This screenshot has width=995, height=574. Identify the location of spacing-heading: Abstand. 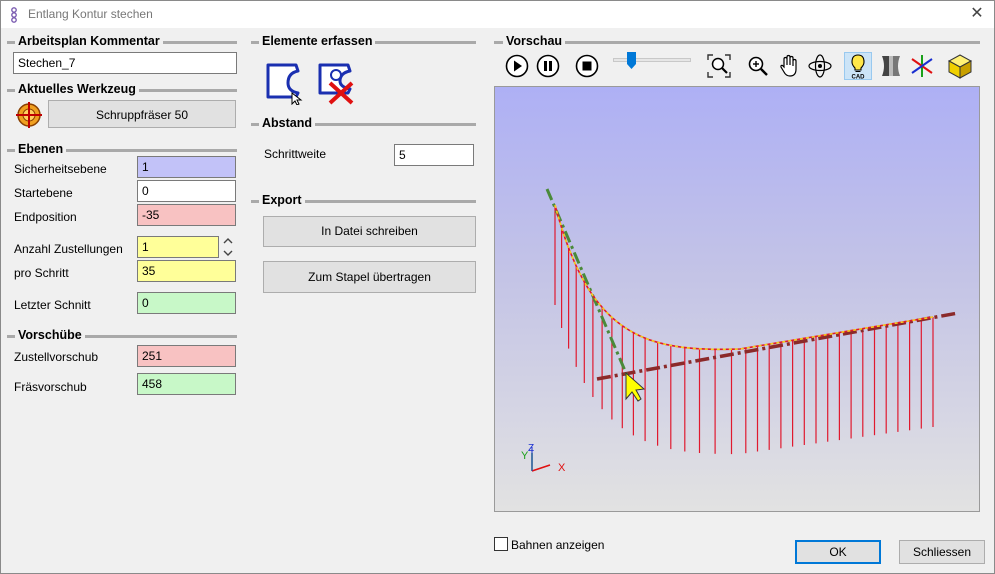
(363, 124).